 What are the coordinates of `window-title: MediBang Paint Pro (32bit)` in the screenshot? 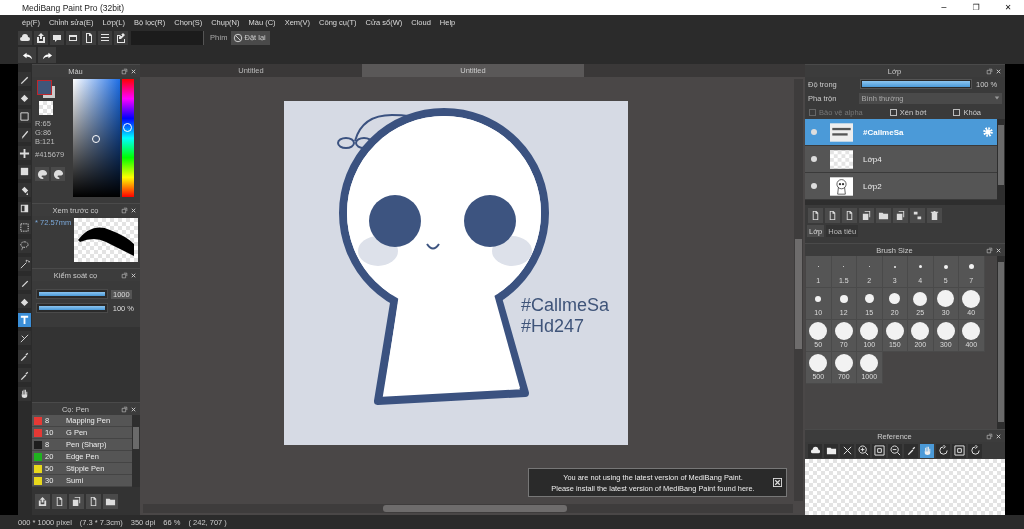 It's located at (73, 7).